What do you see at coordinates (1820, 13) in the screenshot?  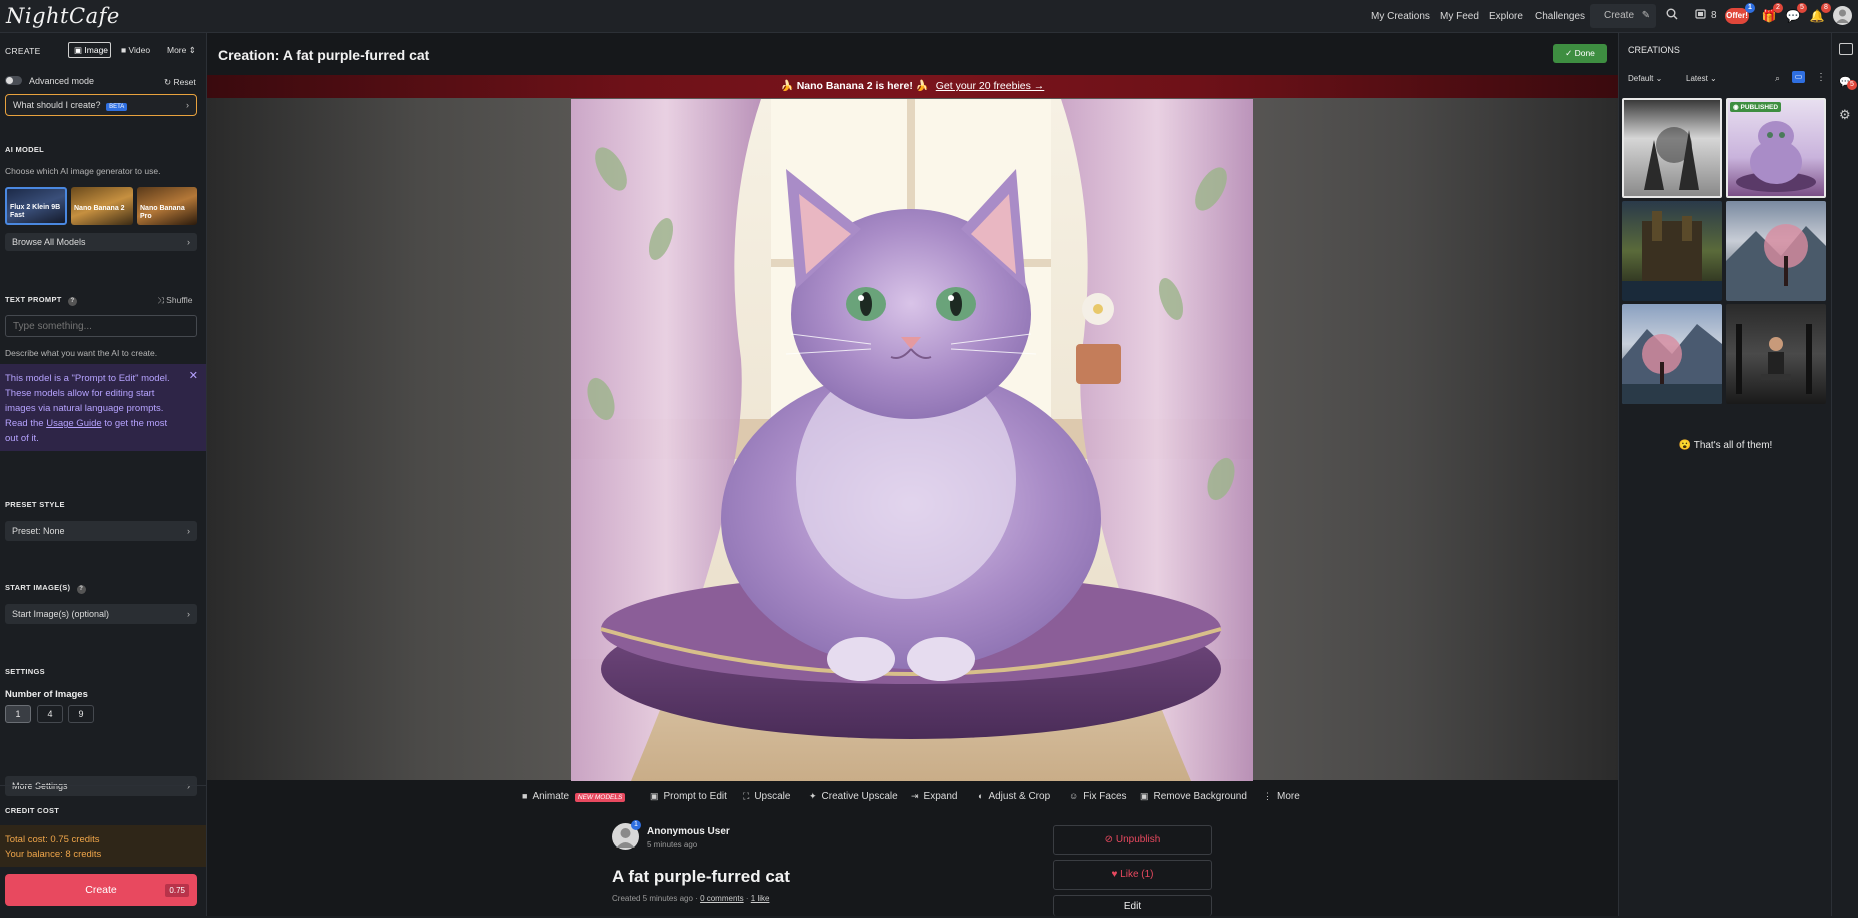 I see `bell-icon: 🔔 8` at bounding box center [1820, 13].